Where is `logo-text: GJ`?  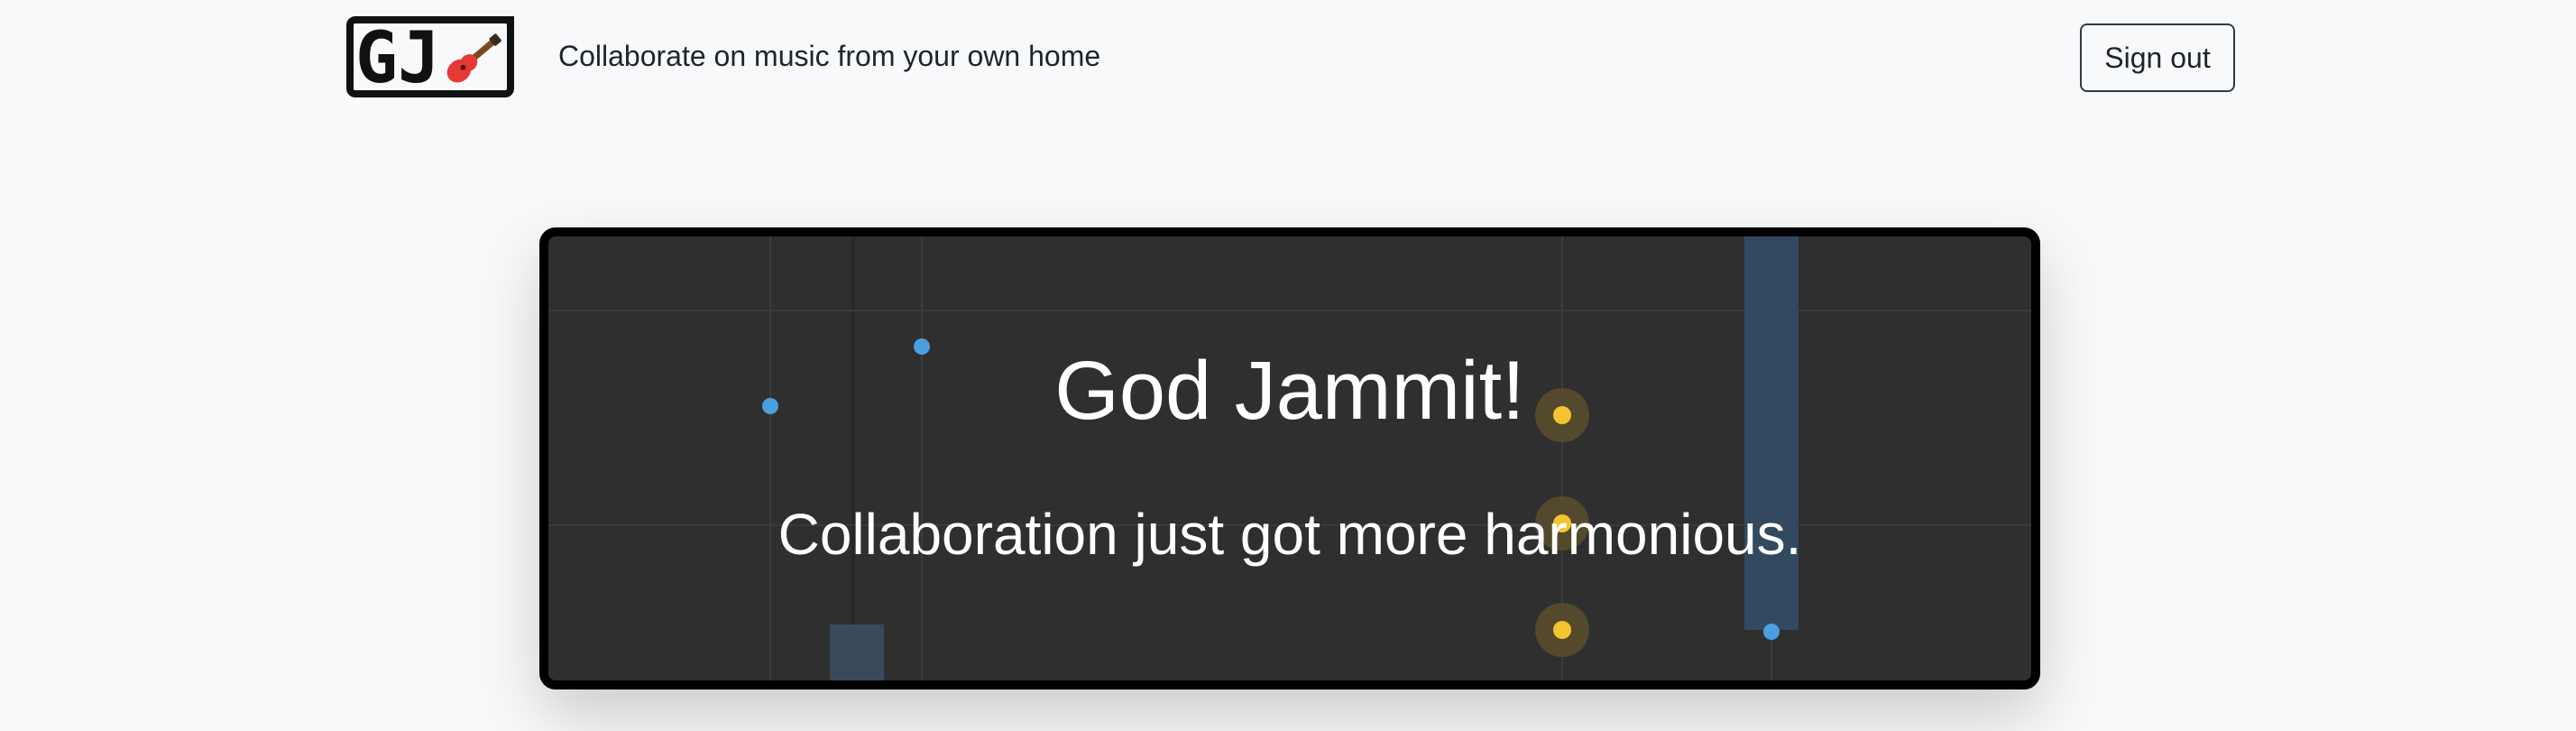
logo-text: GJ is located at coordinates (397, 57).